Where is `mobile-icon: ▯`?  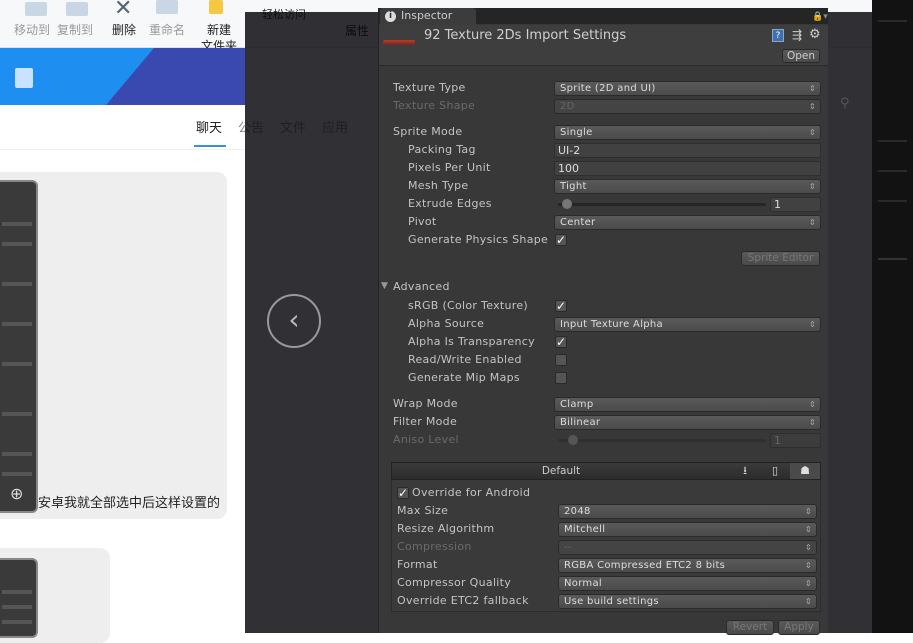
mobile-icon: ▯ is located at coordinates (775, 471).